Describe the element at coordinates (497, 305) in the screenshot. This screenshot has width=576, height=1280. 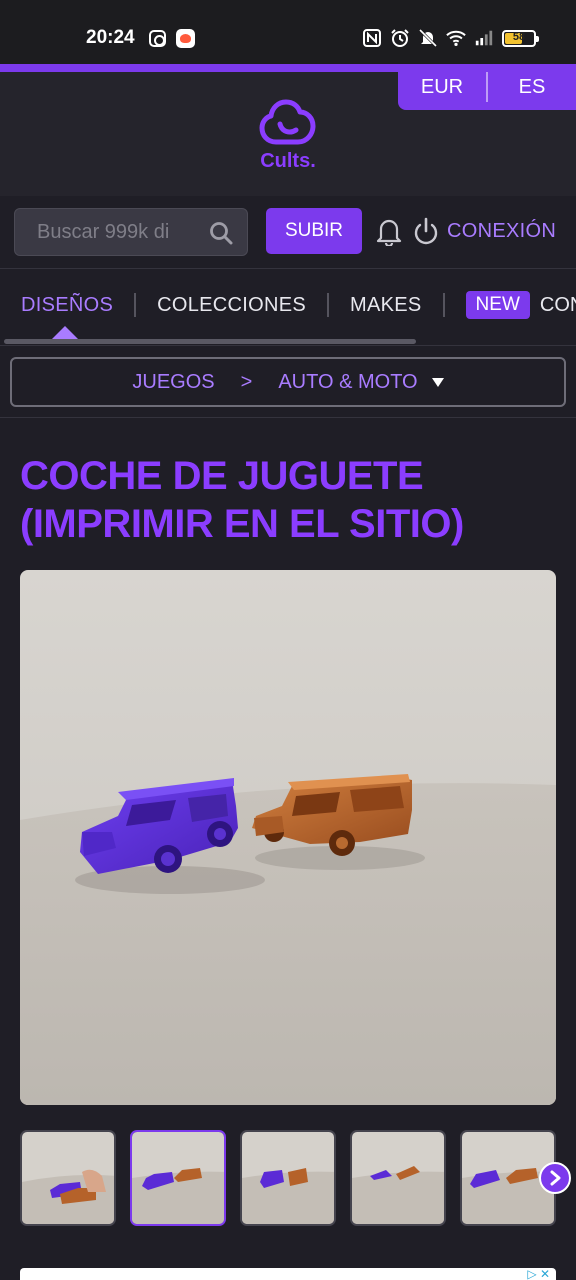
I see `new-badge: NEW` at that location.